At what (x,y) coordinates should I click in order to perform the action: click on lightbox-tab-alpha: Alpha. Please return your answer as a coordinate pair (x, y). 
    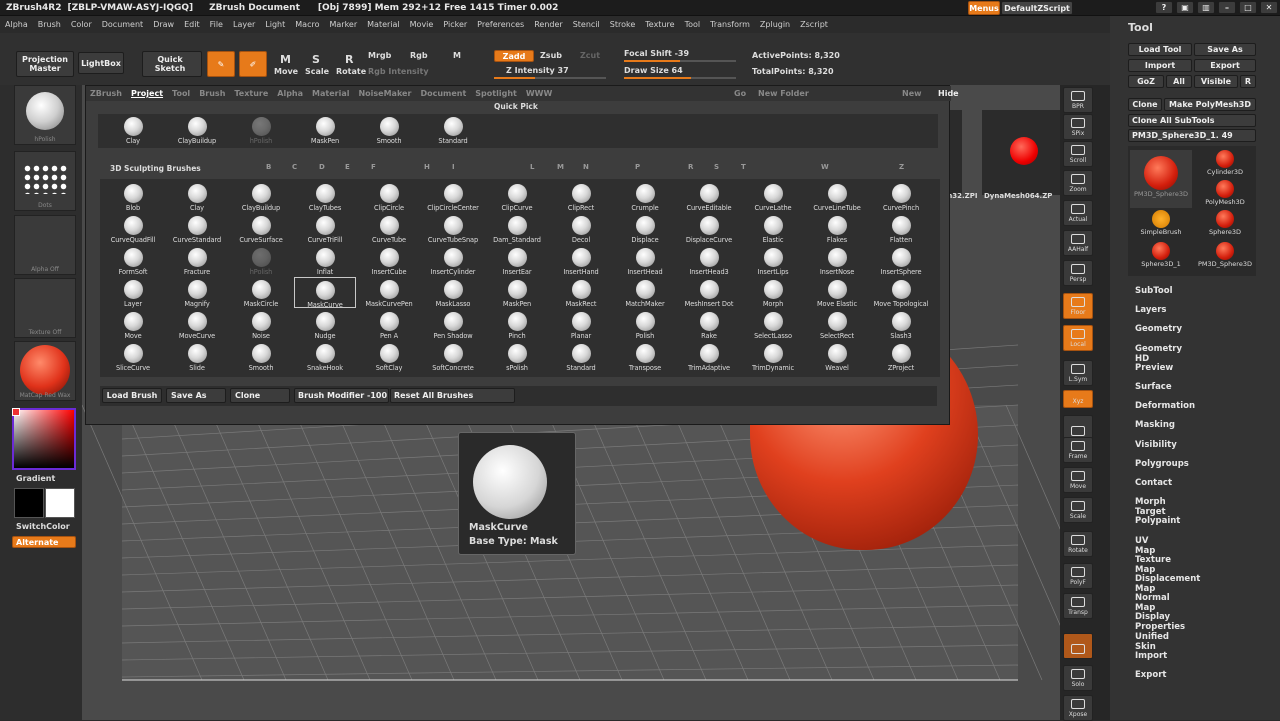
    Looking at the image, I should click on (290, 93).